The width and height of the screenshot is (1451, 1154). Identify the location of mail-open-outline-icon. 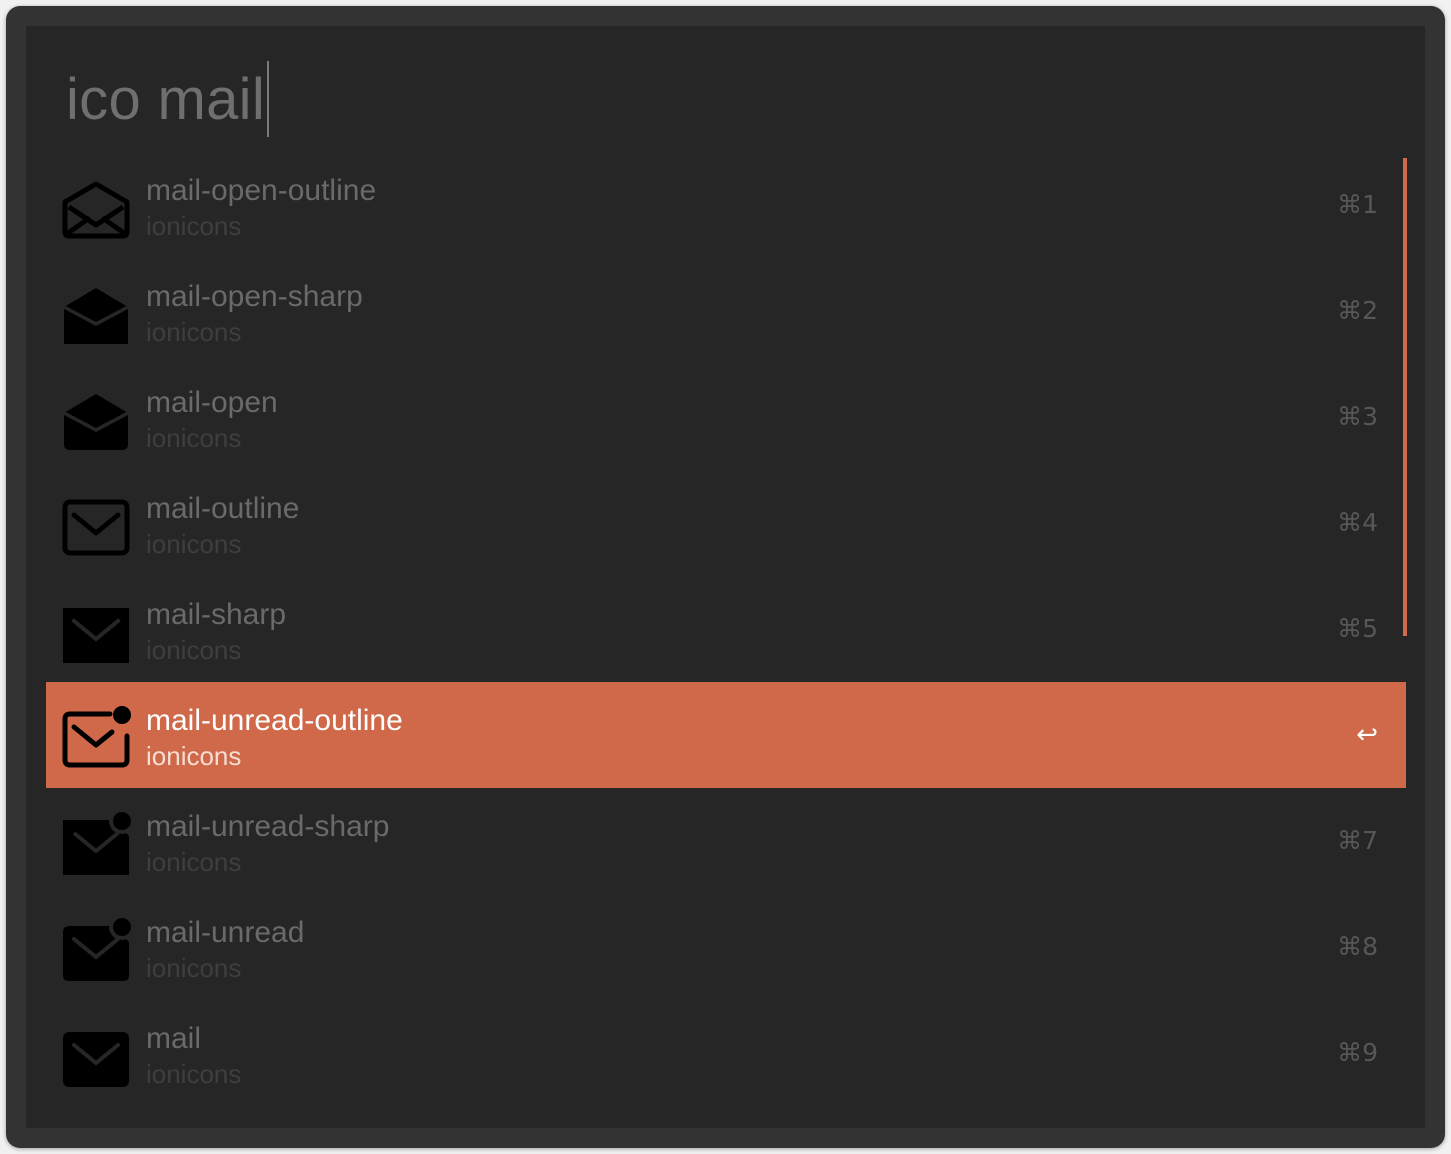
(96, 206).